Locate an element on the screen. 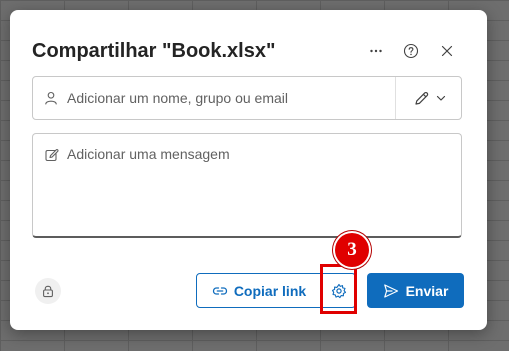 The height and width of the screenshot is (351, 509). edit-pencil-icon is located at coordinates (421, 98).